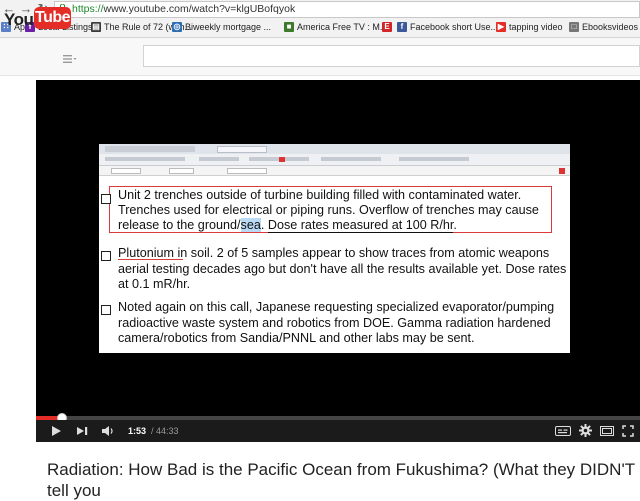  Describe the element at coordinates (19, 20) in the screenshot. I see `youtube-logo-you: You` at that location.